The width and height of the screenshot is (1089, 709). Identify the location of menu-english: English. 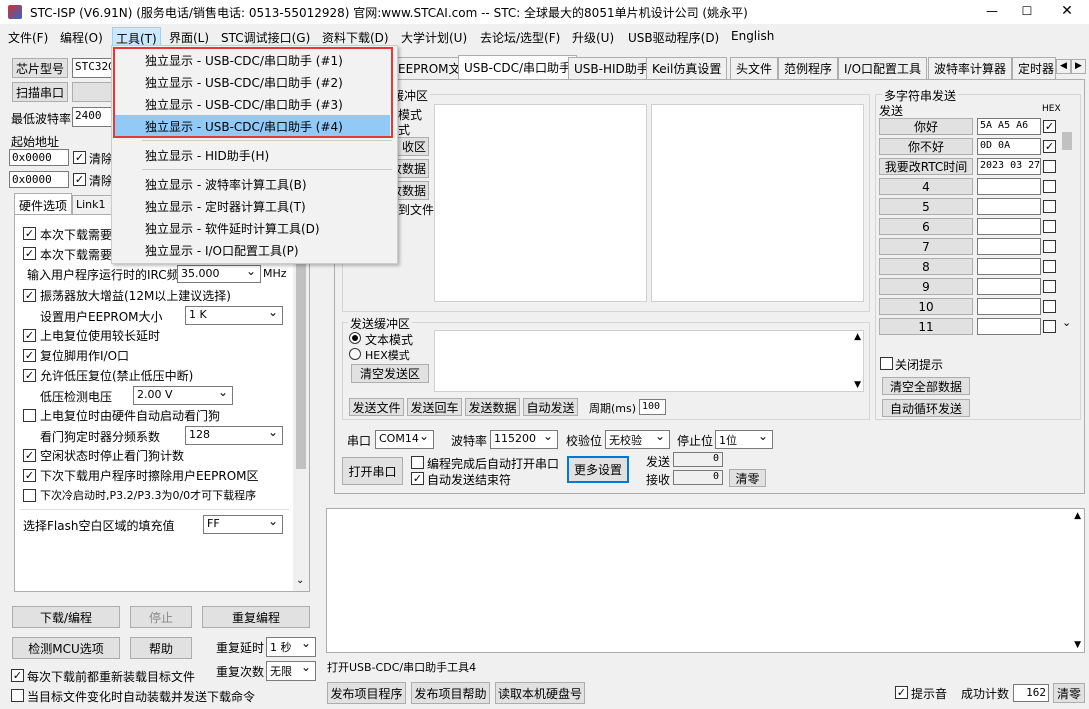
(752, 36).